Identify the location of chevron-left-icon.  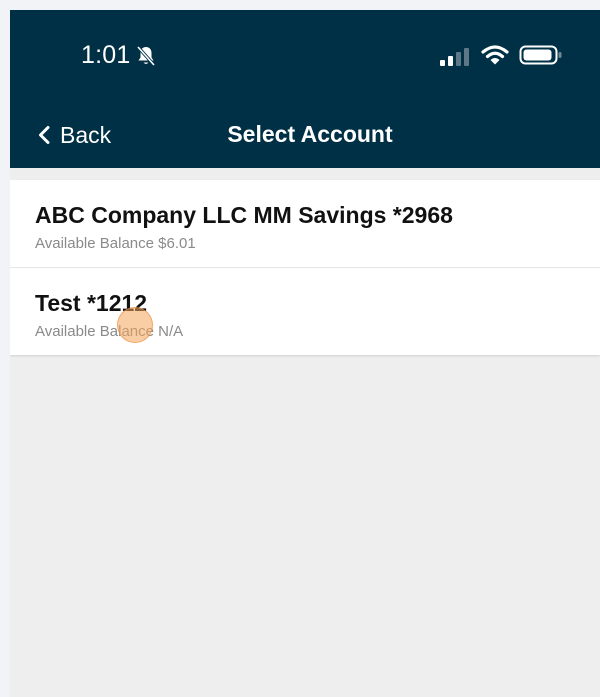
(44, 135).